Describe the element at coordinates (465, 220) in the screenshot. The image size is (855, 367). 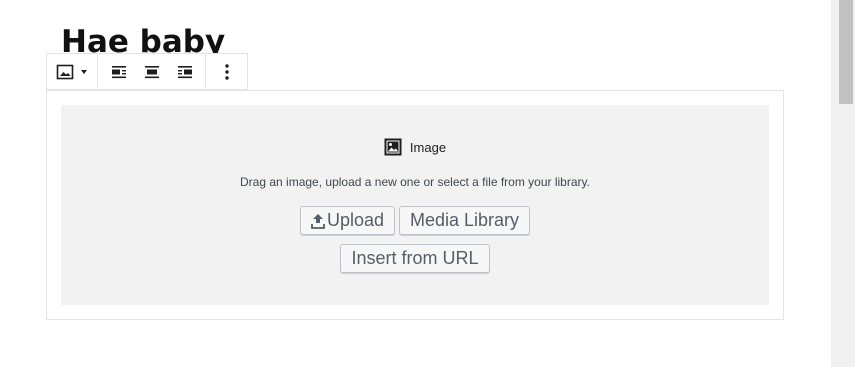
I see `media-library-button: Media Library` at that location.